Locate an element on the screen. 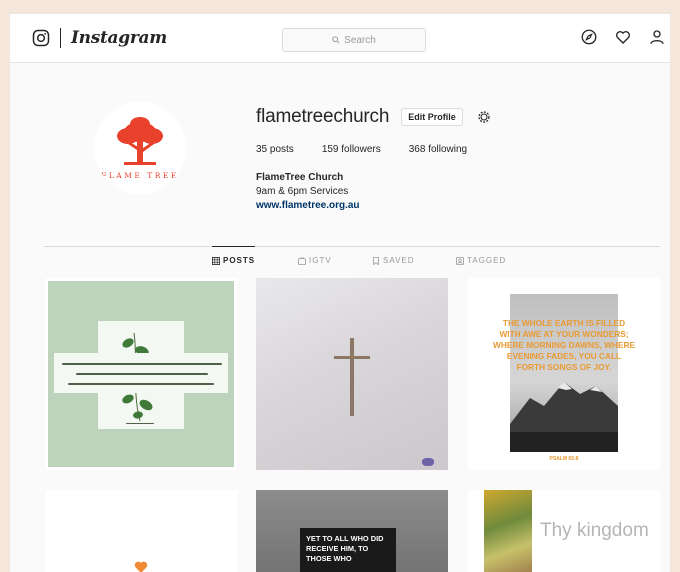  instagram-camera-icon is located at coordinates (41, 38).